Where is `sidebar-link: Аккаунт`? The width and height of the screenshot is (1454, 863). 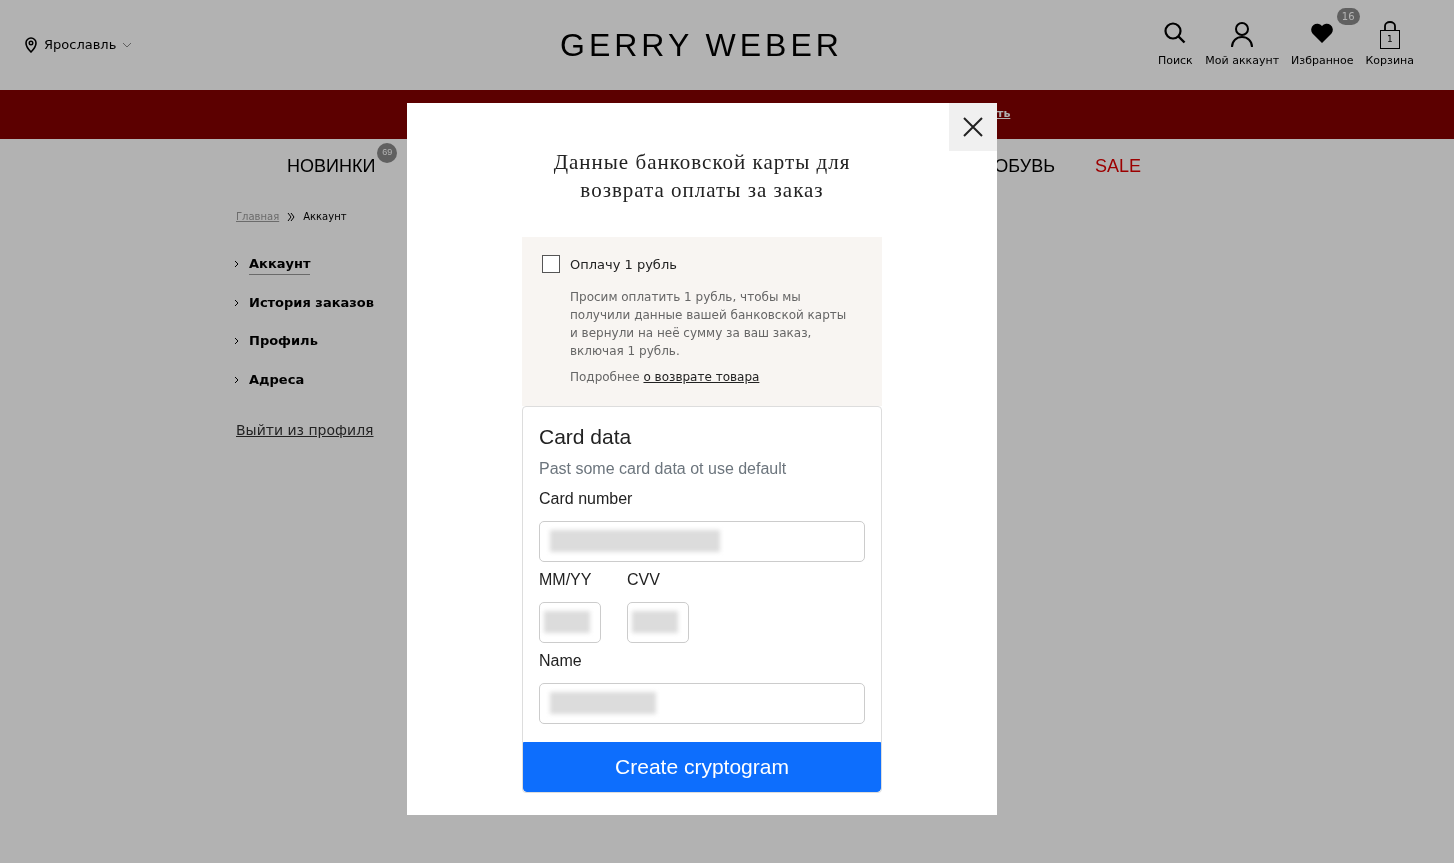
sidebar-link: Аккаунт is located at coordinates (280, 264).